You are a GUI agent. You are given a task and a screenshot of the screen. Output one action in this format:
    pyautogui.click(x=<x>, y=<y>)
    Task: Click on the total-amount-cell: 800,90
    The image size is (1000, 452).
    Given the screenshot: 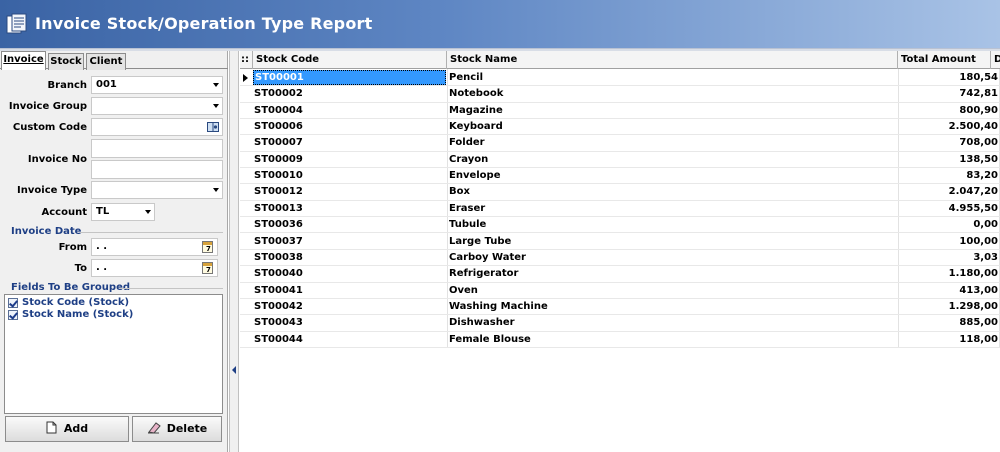 What is the action you would take?
    pyautogui.click(x=948, y=111)
    